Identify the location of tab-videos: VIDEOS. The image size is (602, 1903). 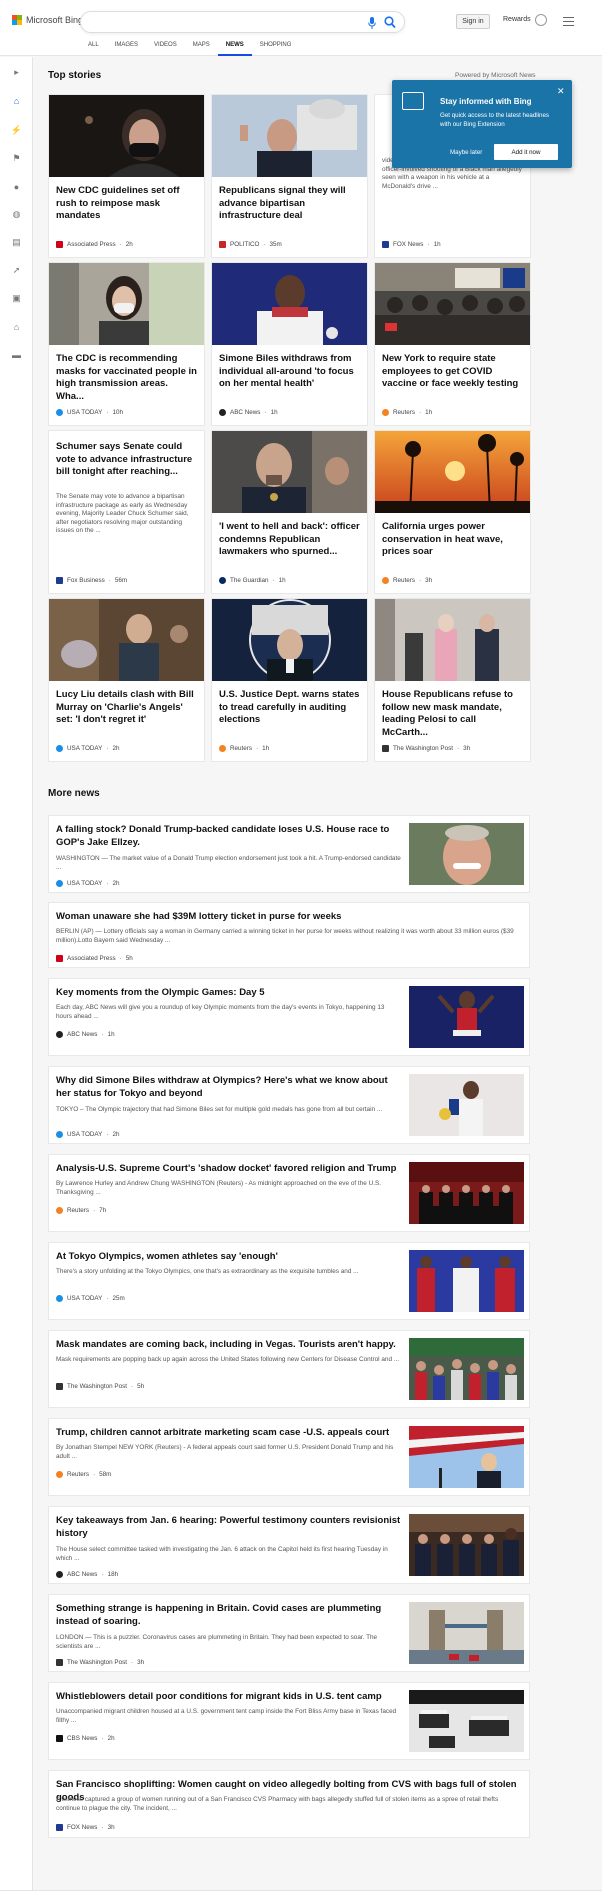
(165, 48).